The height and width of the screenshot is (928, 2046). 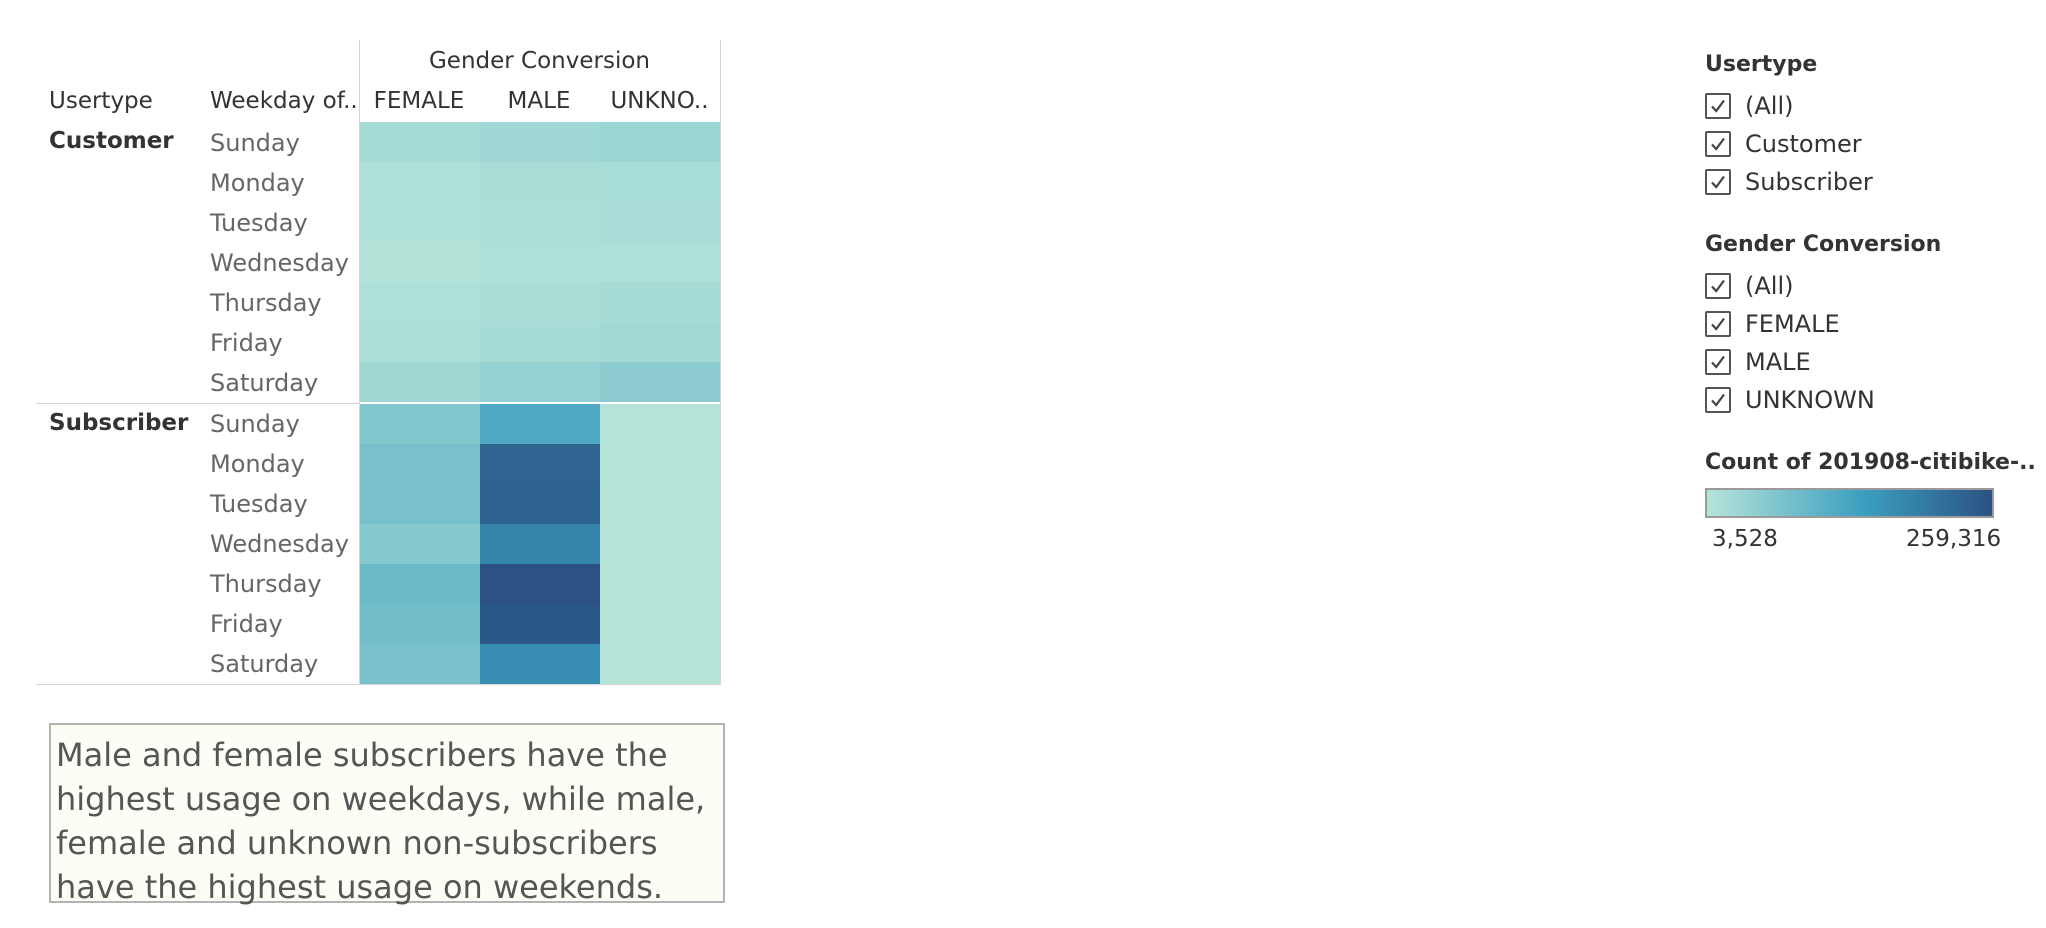 What do you see at coordinates (1870, 462) in the screenshot?
I see `legend-title: Count of 201908-citibike-..` at bounding box center [1870, 462].